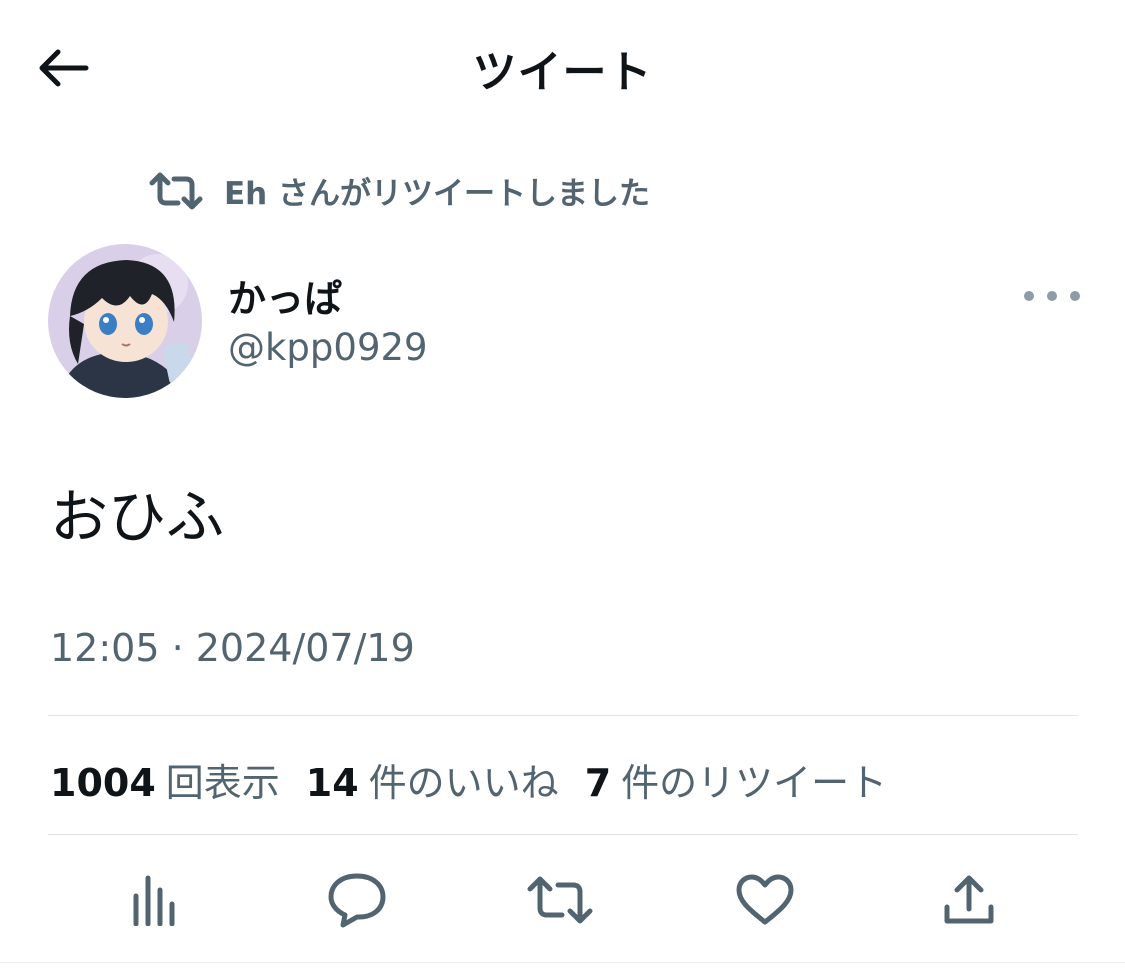 The height and width of the screenshot is (968, 1125). I want to click on views-stat: 1004 回表示, so click(165, 779).